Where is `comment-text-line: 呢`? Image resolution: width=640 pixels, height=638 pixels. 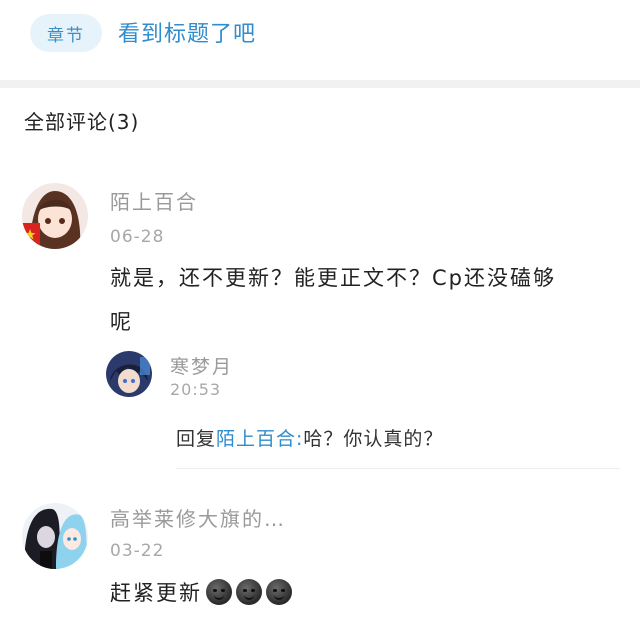 comment-text-line: 呢 is located at coordinates (121, 322).